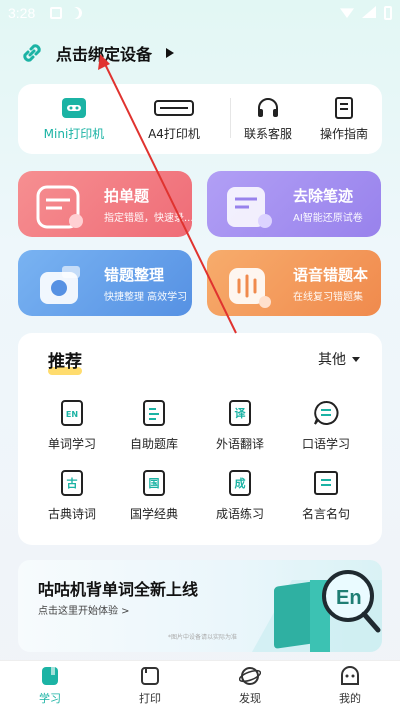  What do you see at coordinates (250, 685) in the screenshot?
I see `tab-discover: 发现` at bounding box center [250, 685].